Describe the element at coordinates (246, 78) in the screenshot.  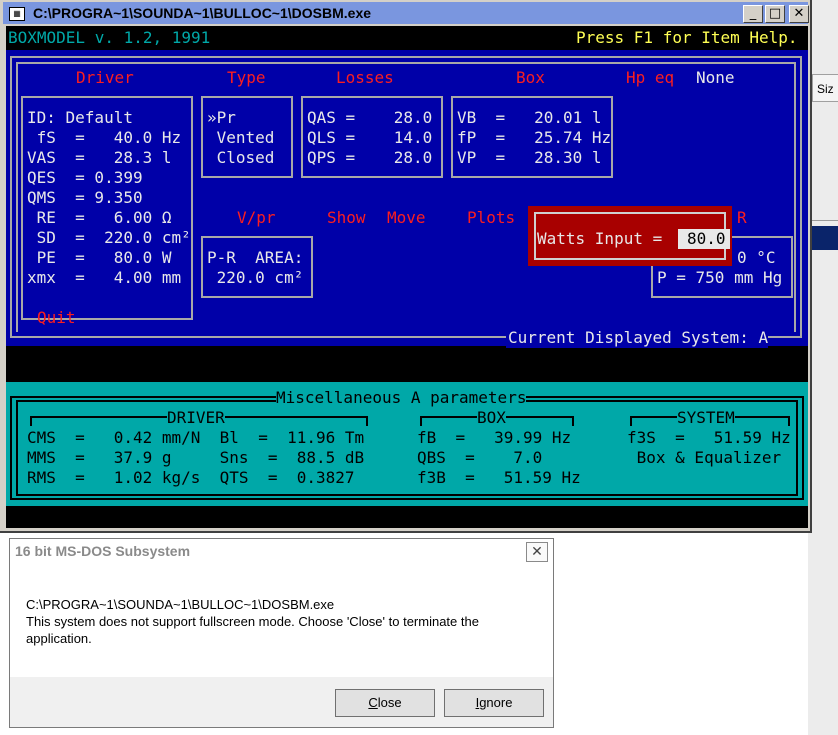
I see `menu-type: Type` at that location.